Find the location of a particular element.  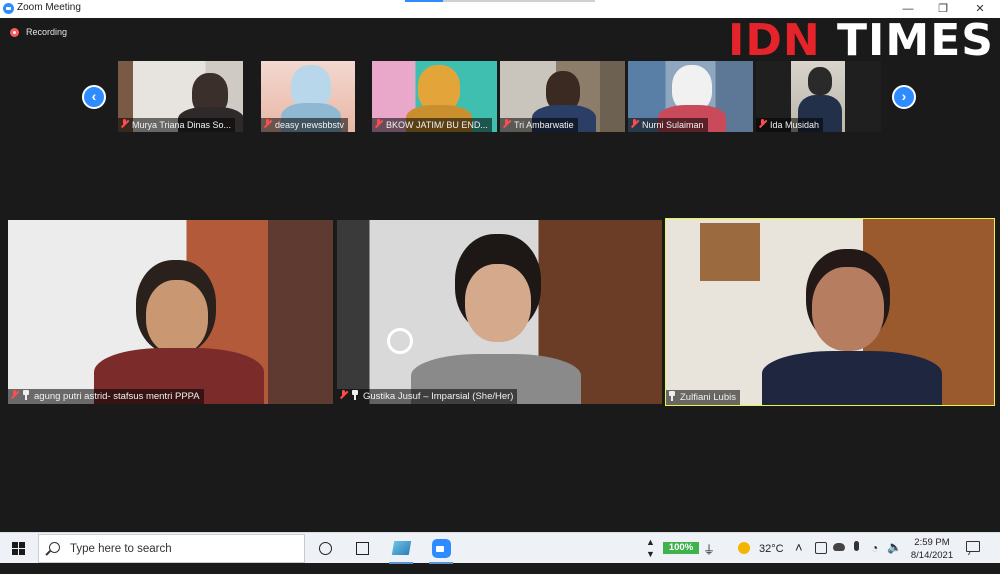

participant-name: Tri Ambarwatie is located at coordinates (544, 125).